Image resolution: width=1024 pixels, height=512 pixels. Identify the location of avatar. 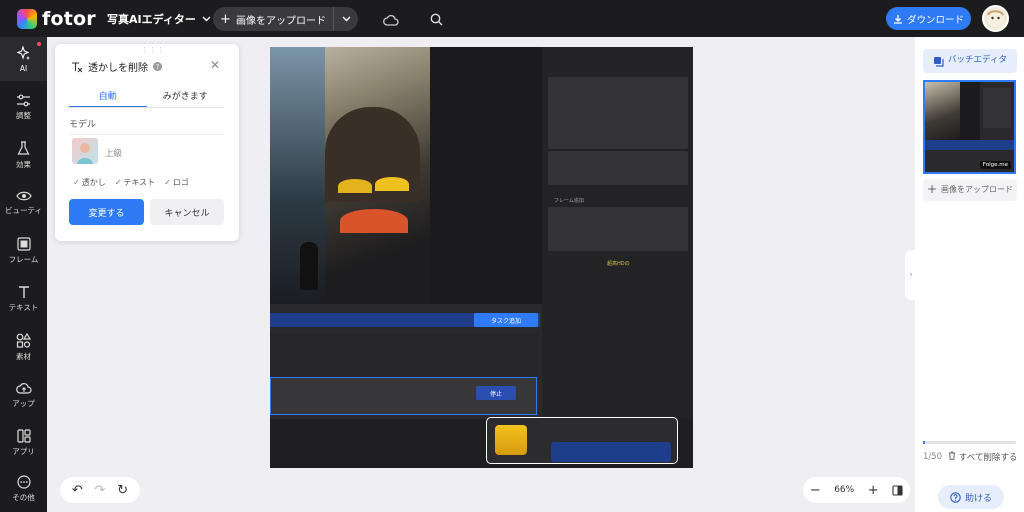
(995, 18).